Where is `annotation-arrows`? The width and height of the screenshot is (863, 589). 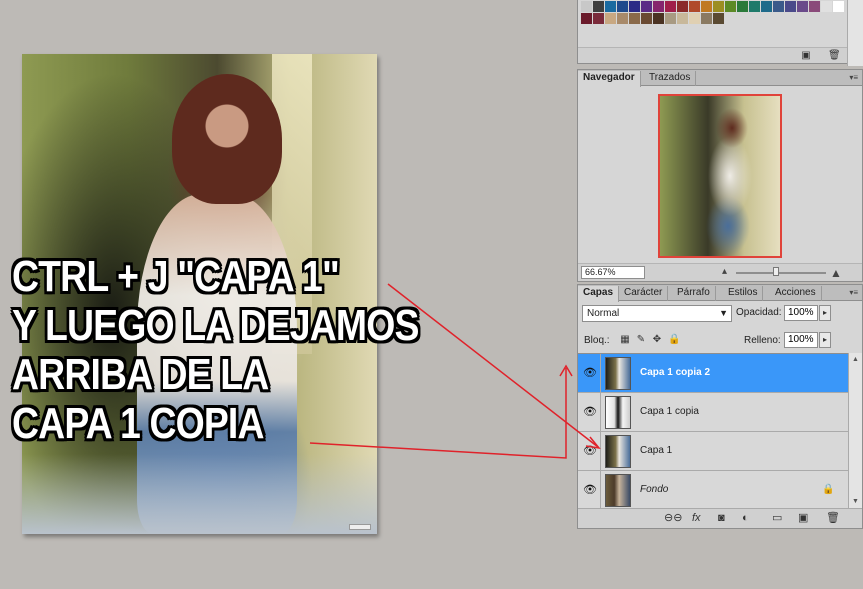
annotation-arrows is located at coordinates (455, 371).